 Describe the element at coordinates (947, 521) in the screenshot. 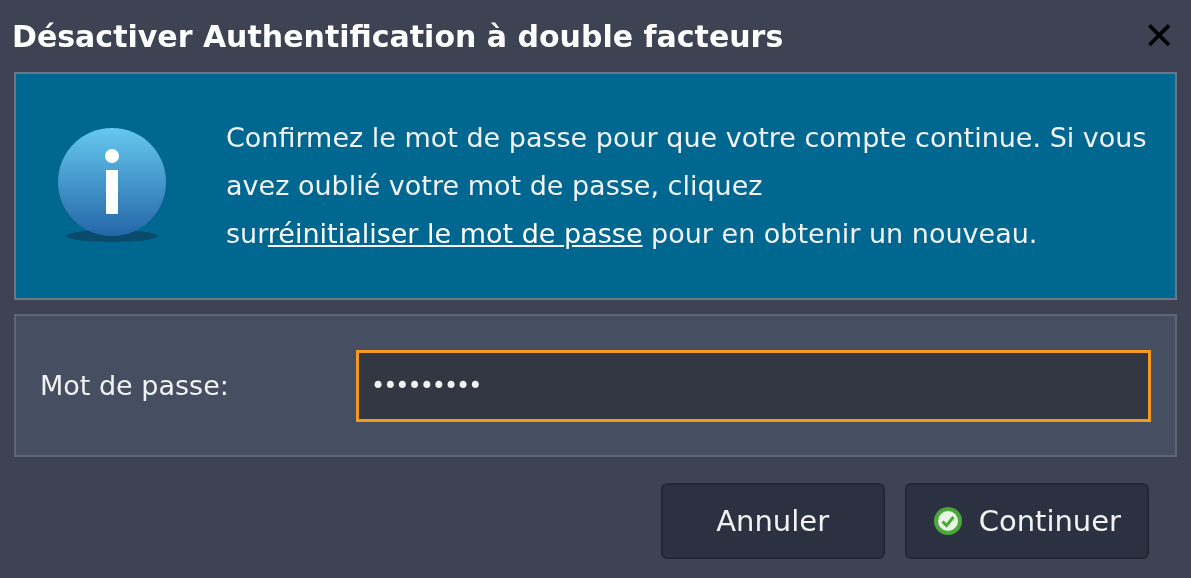

I see `check-icon` at that location.